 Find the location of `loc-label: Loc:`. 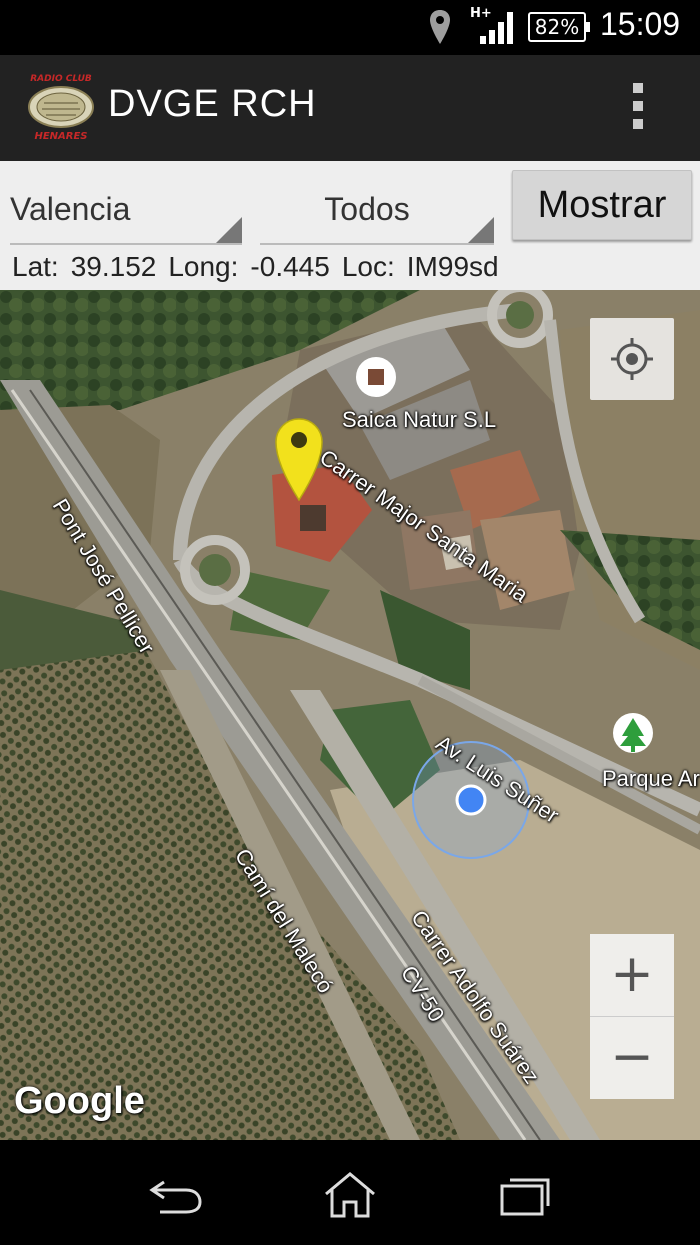

loc-label: Loc: is located at coordinates (368, 266).